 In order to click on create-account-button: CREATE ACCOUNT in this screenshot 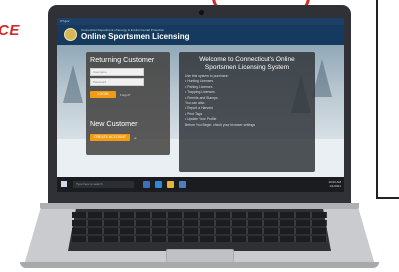, I will do `click(110, 137)`.